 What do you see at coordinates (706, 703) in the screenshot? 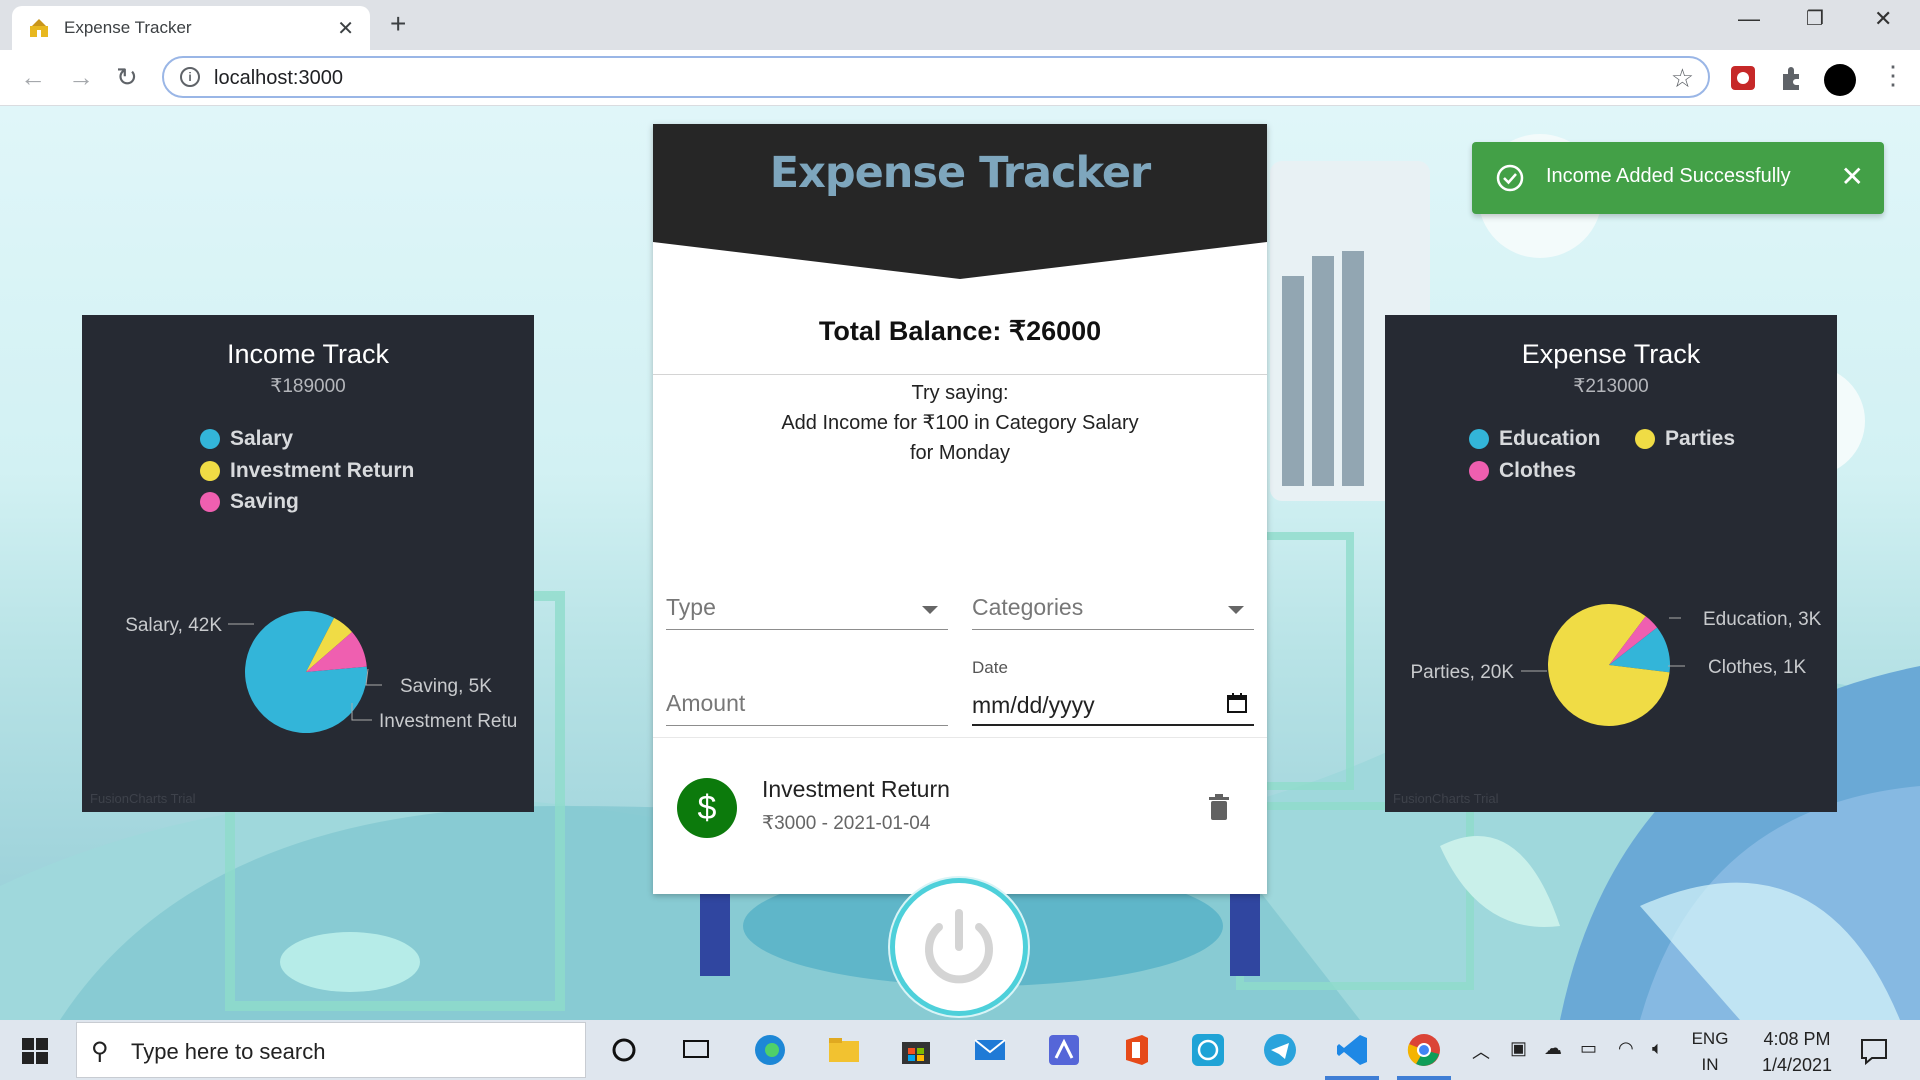
I see `amount-label: Amount` at bounding box center [706, 703].